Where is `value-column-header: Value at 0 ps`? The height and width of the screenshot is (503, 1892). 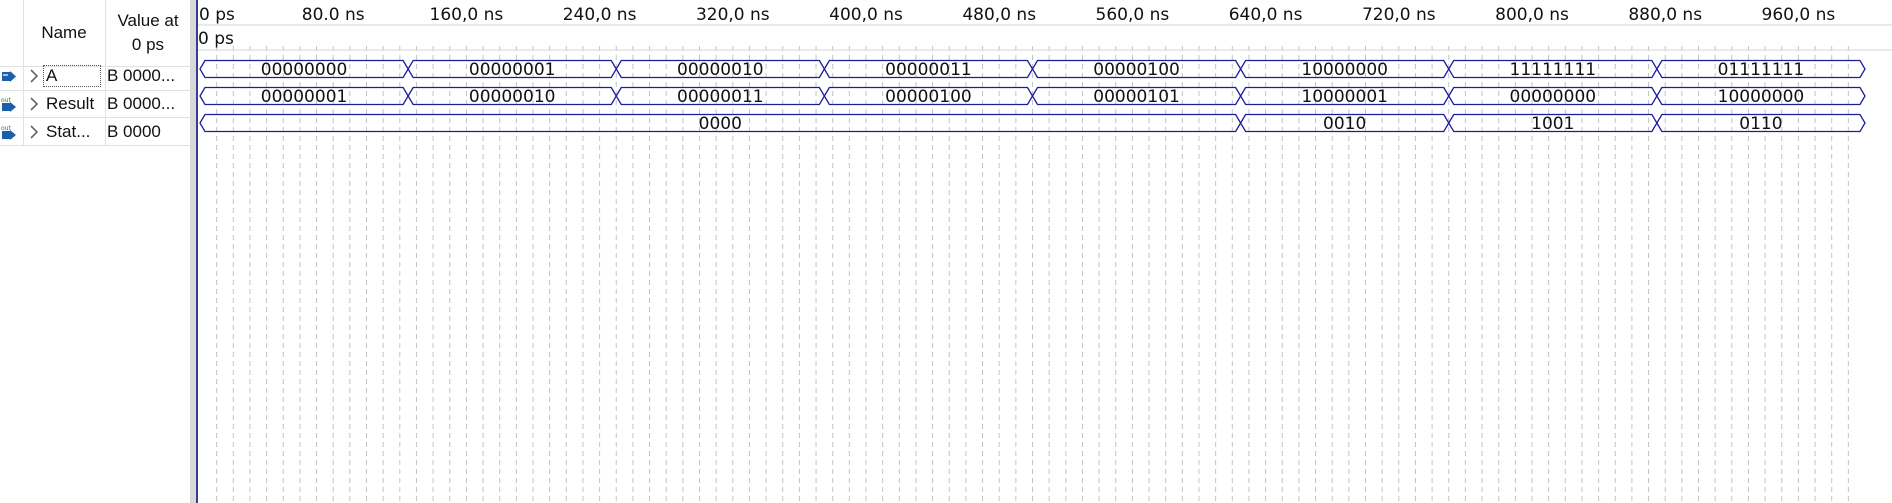 value-column-header: Value at 0 ps is located at coordinates (148, 33).